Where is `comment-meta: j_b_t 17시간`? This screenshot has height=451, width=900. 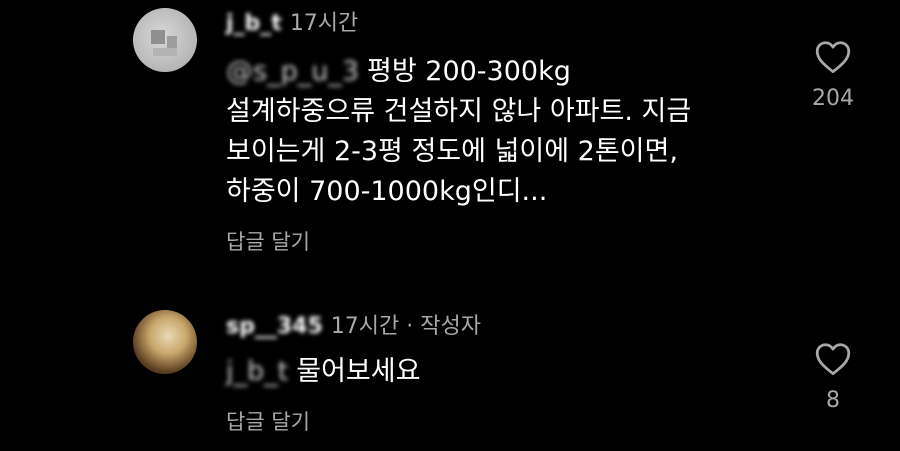
comment-meta: j_b_t 17시간 is located at coordinates (292, 21).